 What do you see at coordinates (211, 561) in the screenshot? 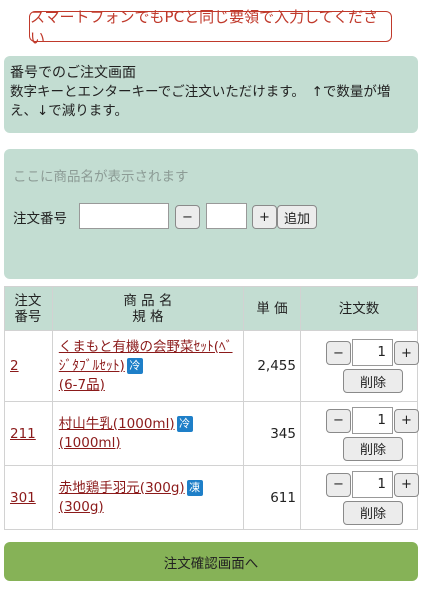
I see `order-confirm-button: 注文確認画面へ` at bounding box center [211, 561].